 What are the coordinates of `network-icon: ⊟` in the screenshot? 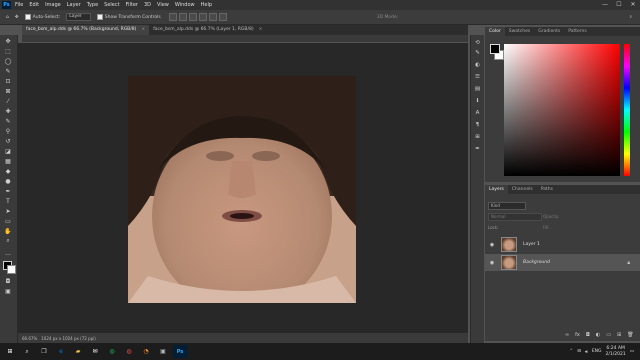 It's located at (579, 351).